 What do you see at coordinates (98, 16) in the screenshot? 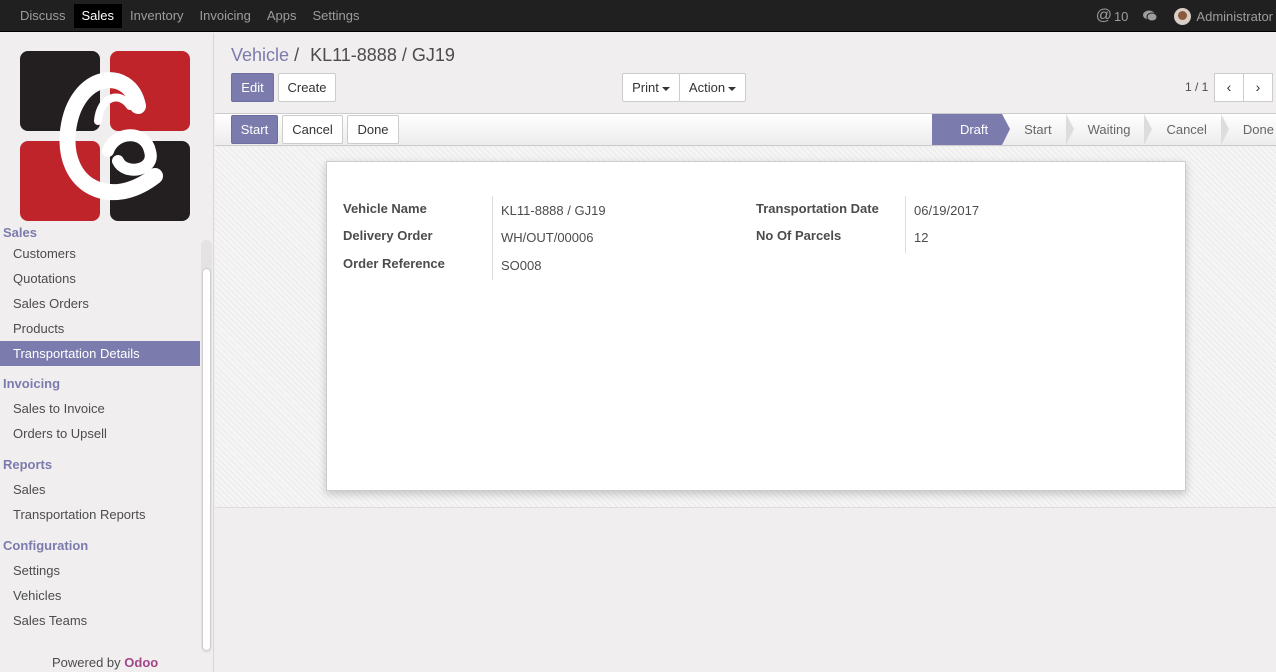
I see `menu-sales: Sales` at bounding box center [98, 16].